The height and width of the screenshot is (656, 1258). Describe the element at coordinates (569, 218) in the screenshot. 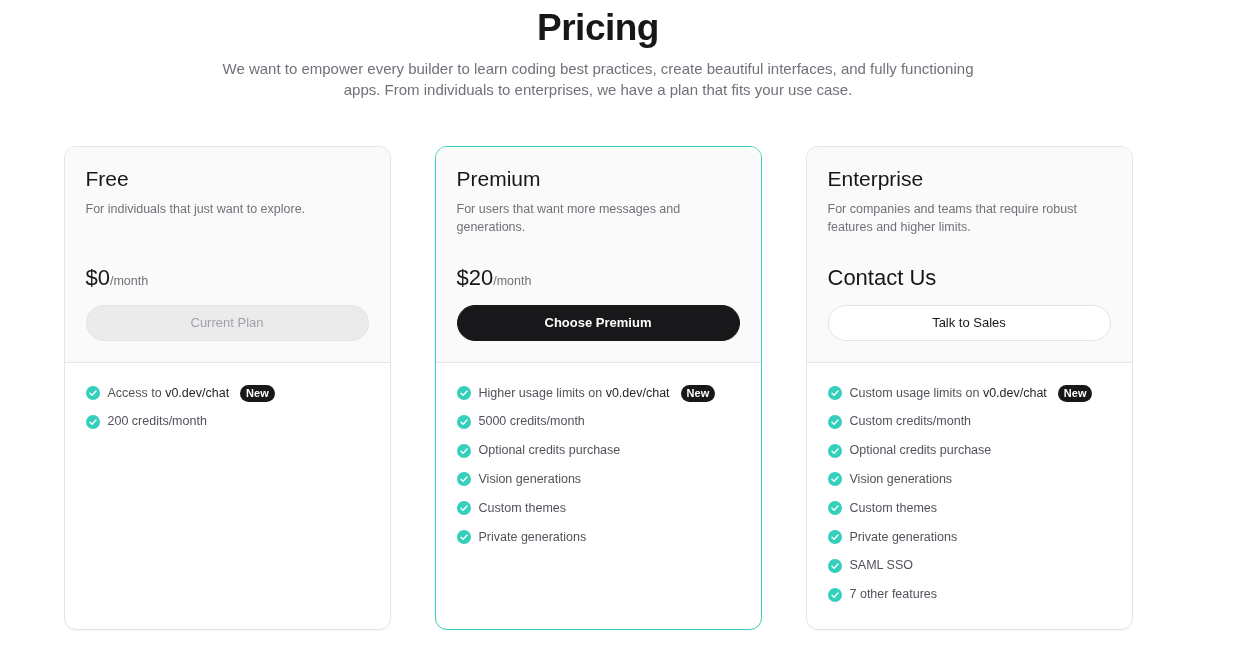

I see `plan-description: For users that want more messages and generations.` at that location.